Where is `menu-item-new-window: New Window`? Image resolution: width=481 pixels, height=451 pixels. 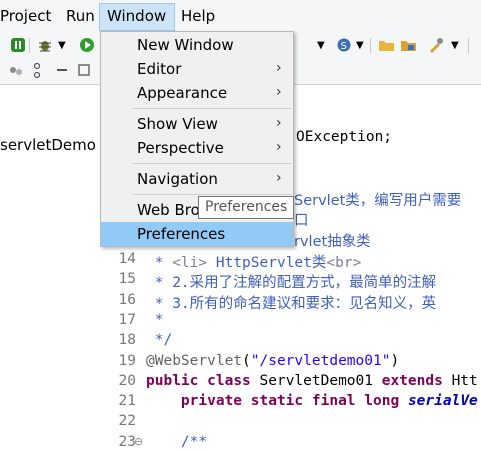 menu-item-new-window: New Window is located at coordinates (197, 45).